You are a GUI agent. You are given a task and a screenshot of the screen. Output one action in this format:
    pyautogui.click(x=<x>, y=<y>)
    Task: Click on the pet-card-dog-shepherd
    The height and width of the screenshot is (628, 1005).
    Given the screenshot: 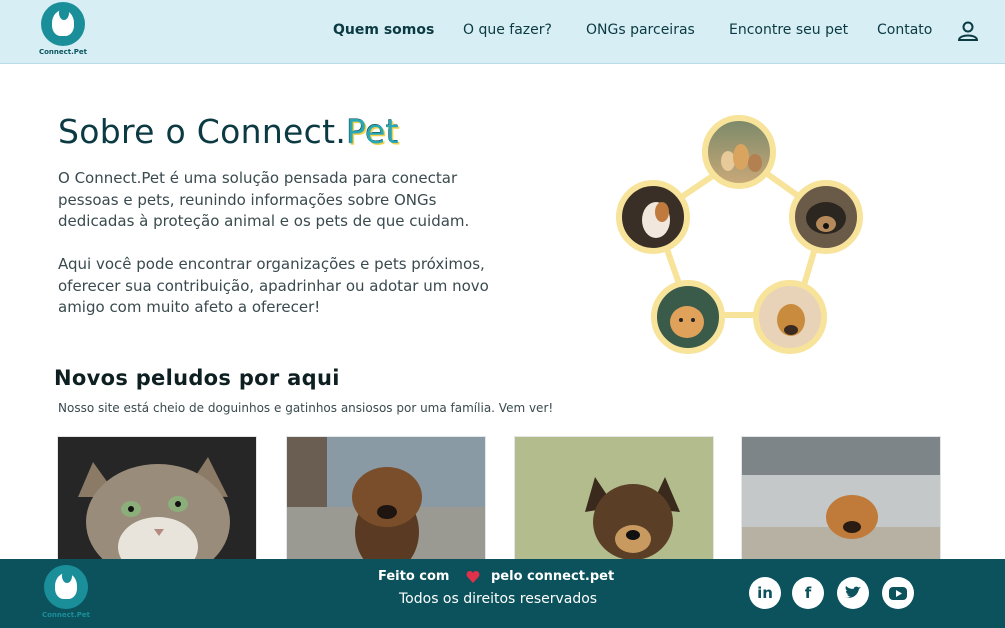 What is the action you would take?
    pyautogui.click(x=614, y=502)
    